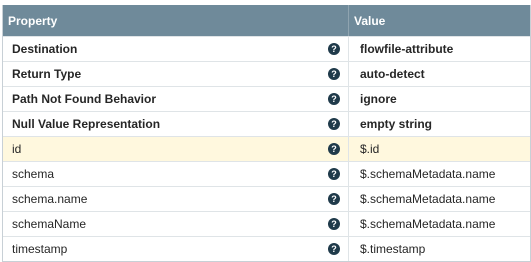 Image resolution: width=531 pixels, height=262 pixels. I want to click on property-name: Destination, so click(45, 49).